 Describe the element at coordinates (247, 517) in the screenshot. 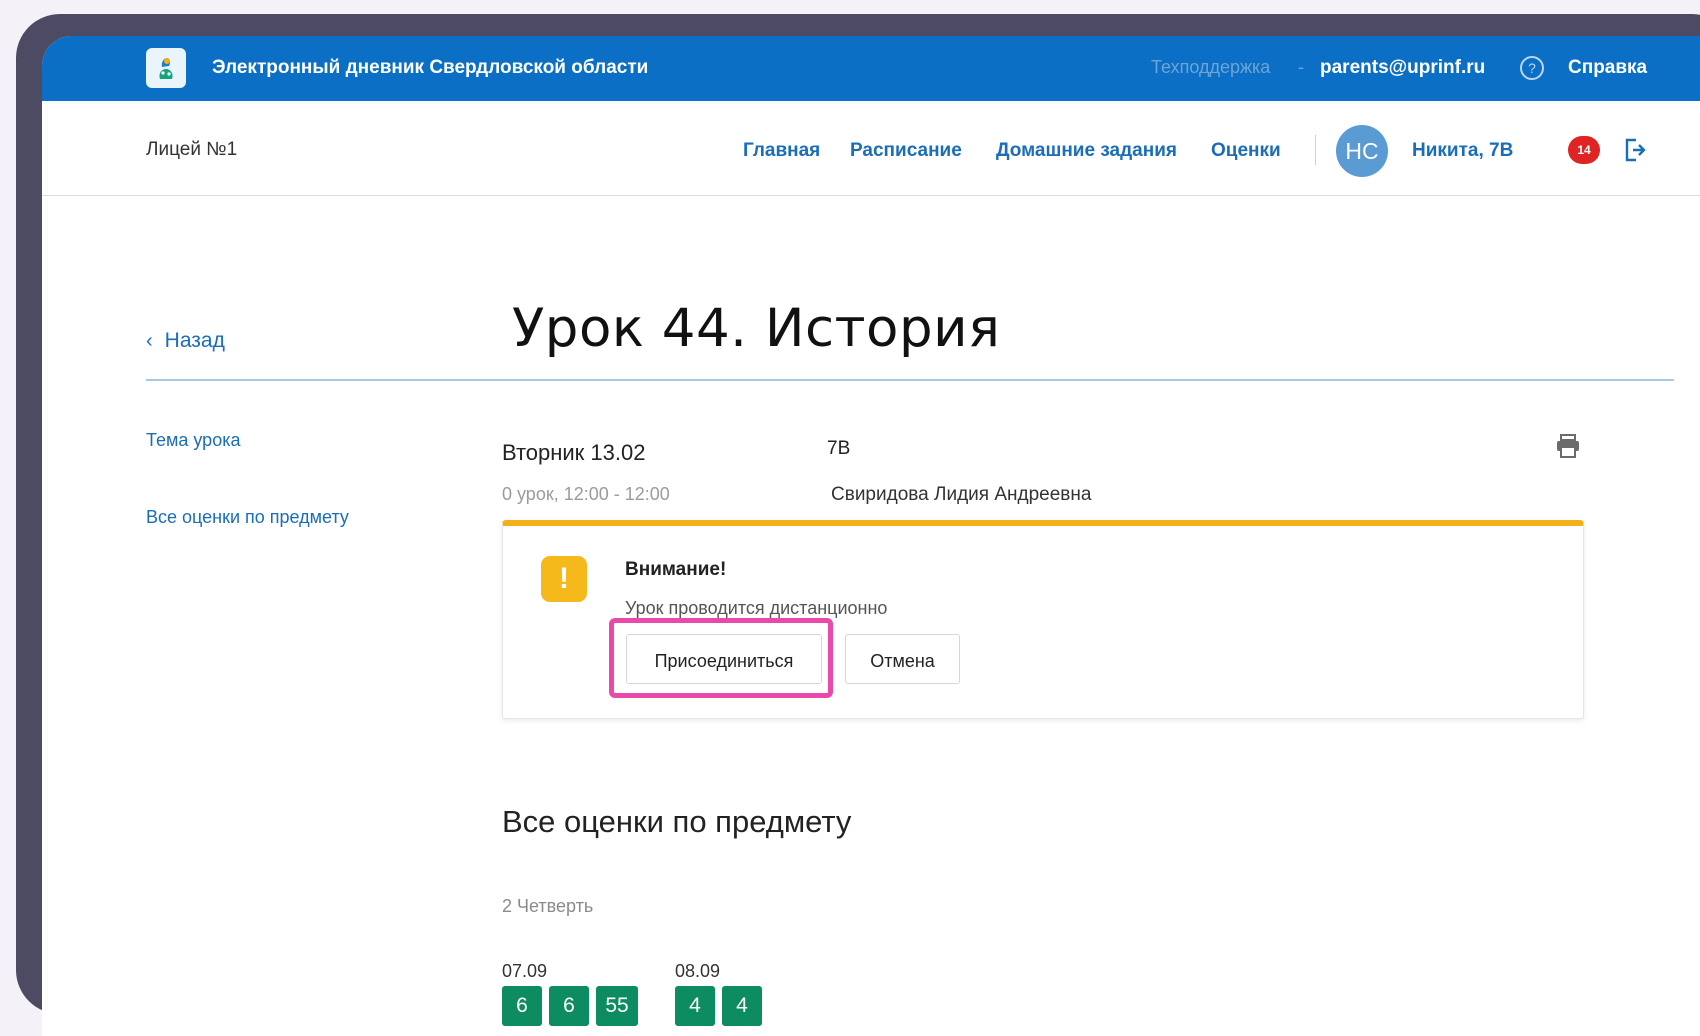

I see `sidebar-link-all-grades: Все оценки по предмету` at that location.